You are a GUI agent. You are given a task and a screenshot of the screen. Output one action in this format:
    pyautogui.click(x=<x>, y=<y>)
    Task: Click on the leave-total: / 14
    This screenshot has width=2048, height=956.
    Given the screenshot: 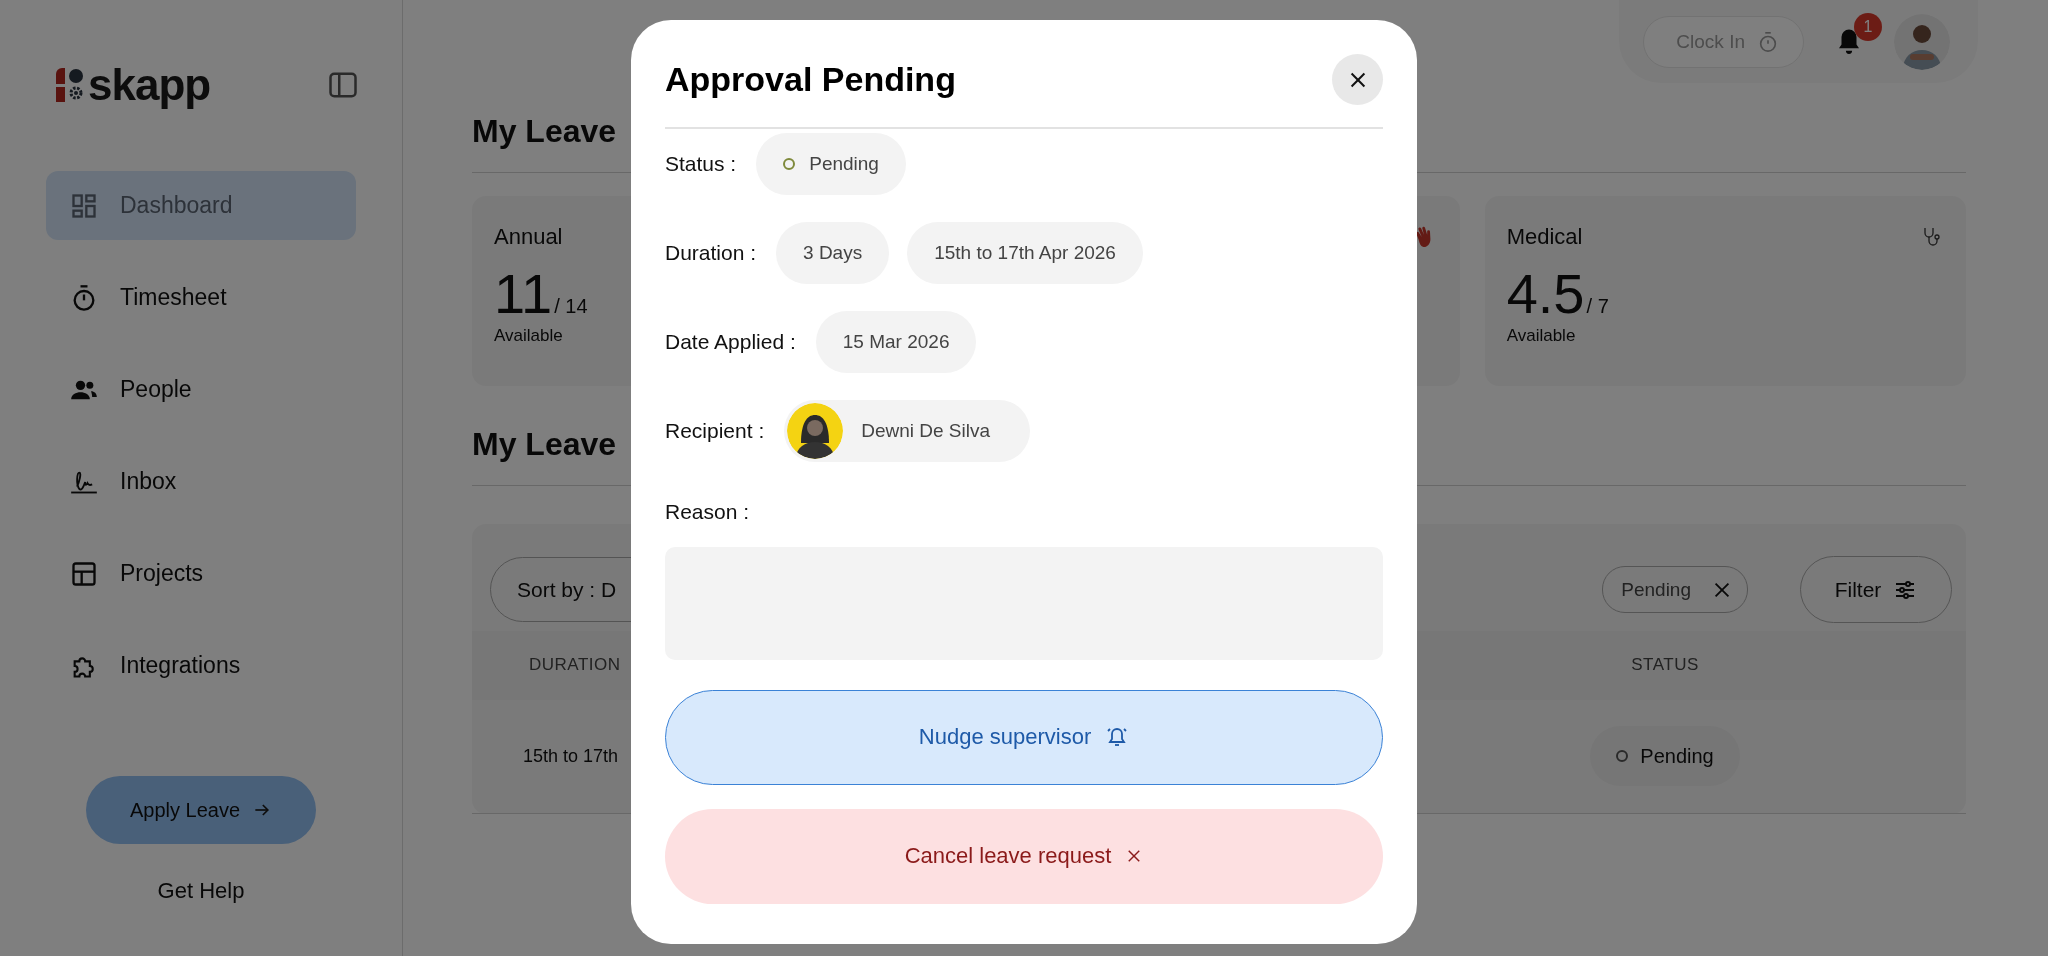 What is the action you would take?
    pyautogui.click(x=571, y=306)
    